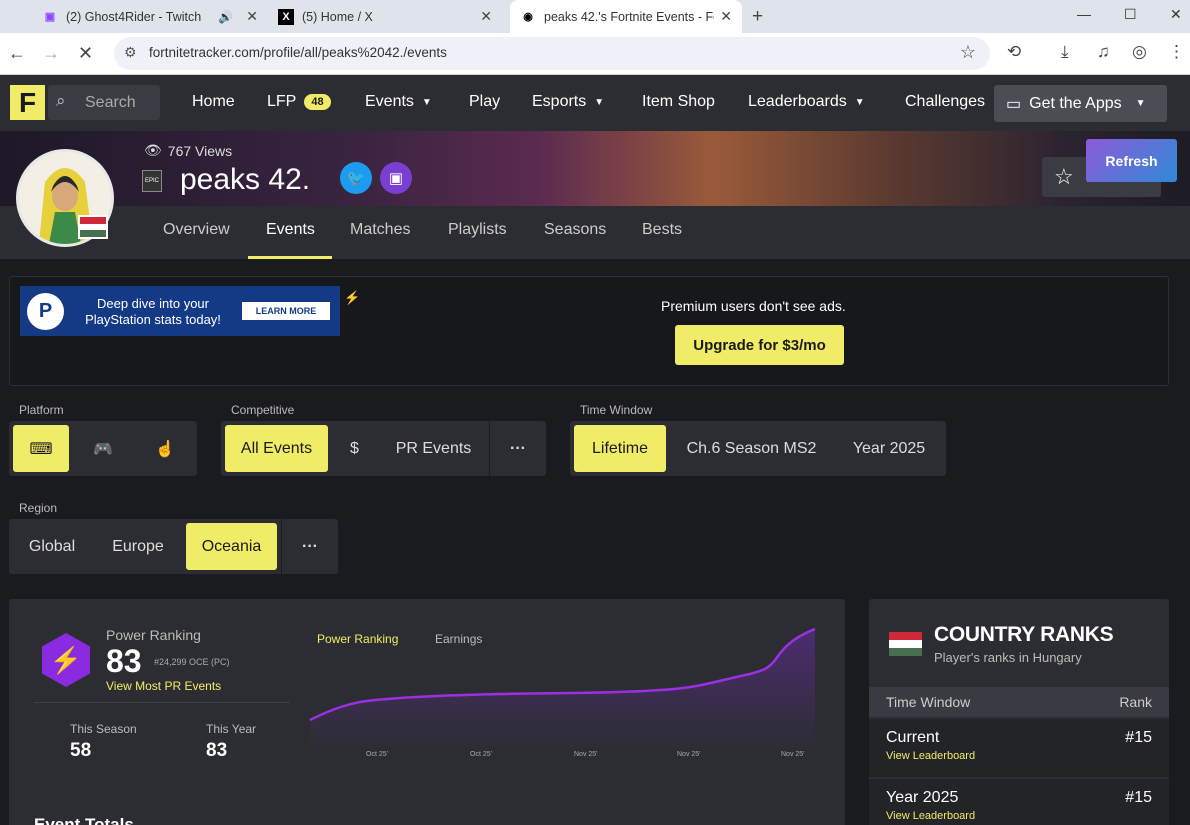 This screenshot has width=1190, height=825. Describe the element at coordinates (356, 178) in the screenshot. I see `twitter-icon: 🐦` at that location.